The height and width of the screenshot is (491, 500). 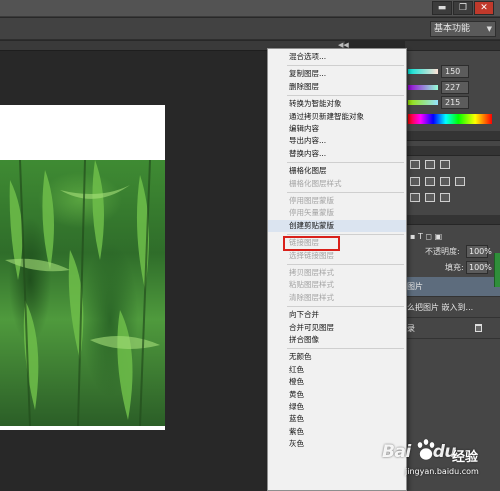 What do you see at coordinates (337, 225) in the screenshot?
I see `menu-item: 创建剪贴蒙版` at bounding box center [337, 225].